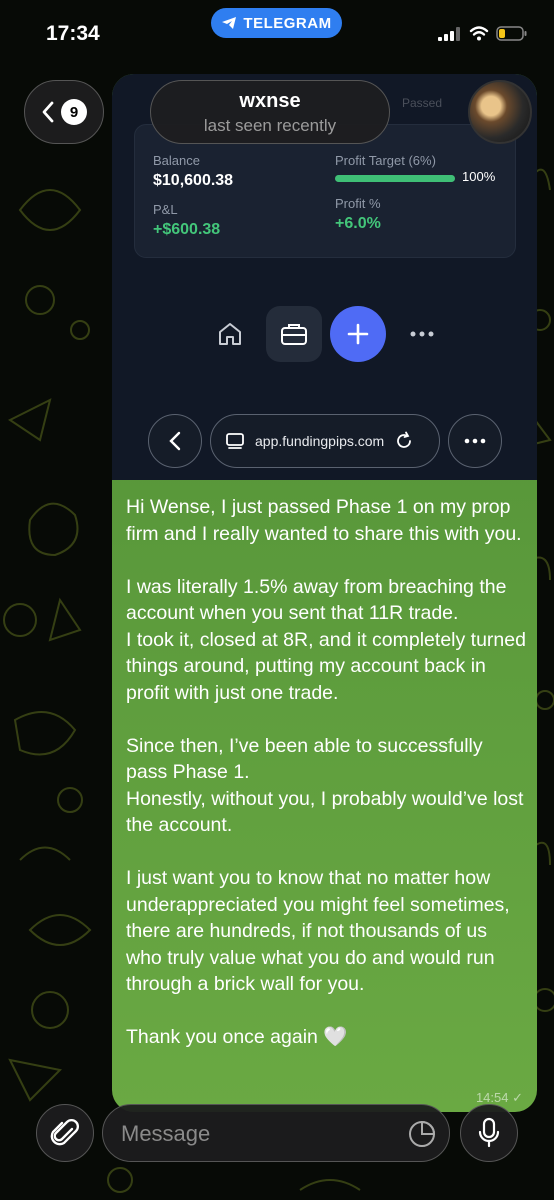 The height and width of the screenshot is (1200, 554). What do you see at coordinates (479, 33) in the screenshot?
I see `wifi-icon` at bounding box center [479, 33].